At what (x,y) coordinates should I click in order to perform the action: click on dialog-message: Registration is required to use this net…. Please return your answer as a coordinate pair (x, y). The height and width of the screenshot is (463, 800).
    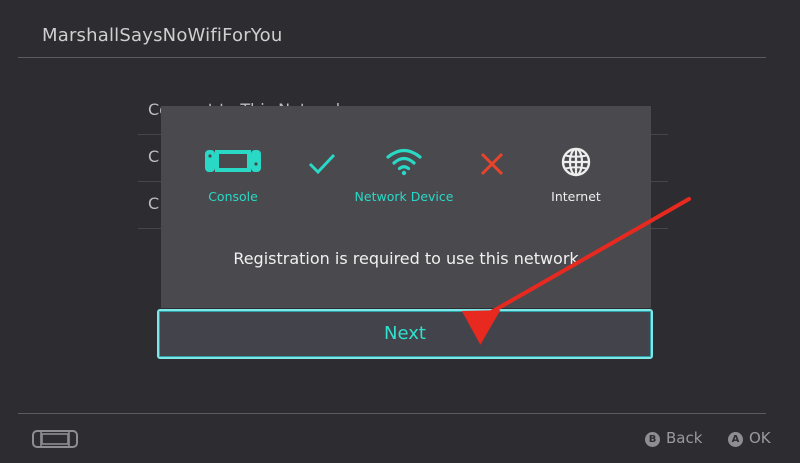
    Looking at the image, I should click on (406, 258).